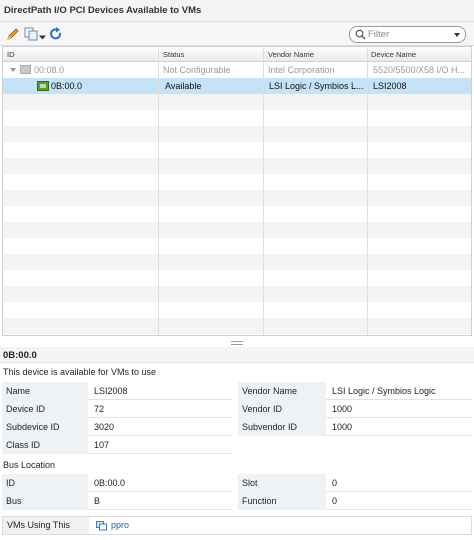 The height and width of the screenshot is (540, 474). What do you see at coordinates (97, 501) in the screenshot?
I see `property-value: B` at bounding box center [97, 501].